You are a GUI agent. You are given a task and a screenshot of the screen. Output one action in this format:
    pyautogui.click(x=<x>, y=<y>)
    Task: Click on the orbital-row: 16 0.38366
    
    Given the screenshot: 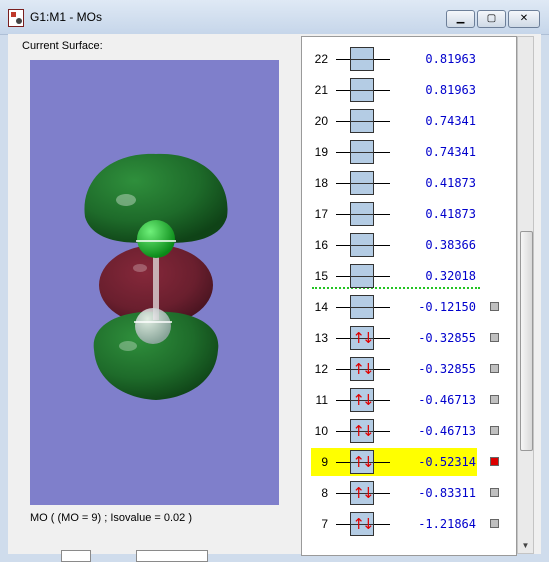 What is the action you would take?
    pyautogui.click(x=409, y=245)
    